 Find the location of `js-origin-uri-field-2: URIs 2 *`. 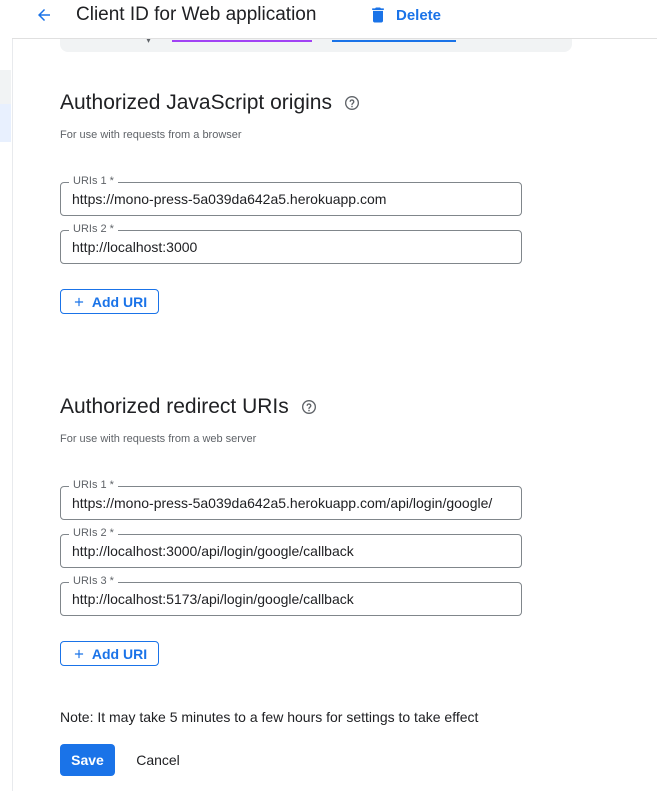

js-origin-uri-field-2: URIs 2 * is located at coordinates (291, 243).